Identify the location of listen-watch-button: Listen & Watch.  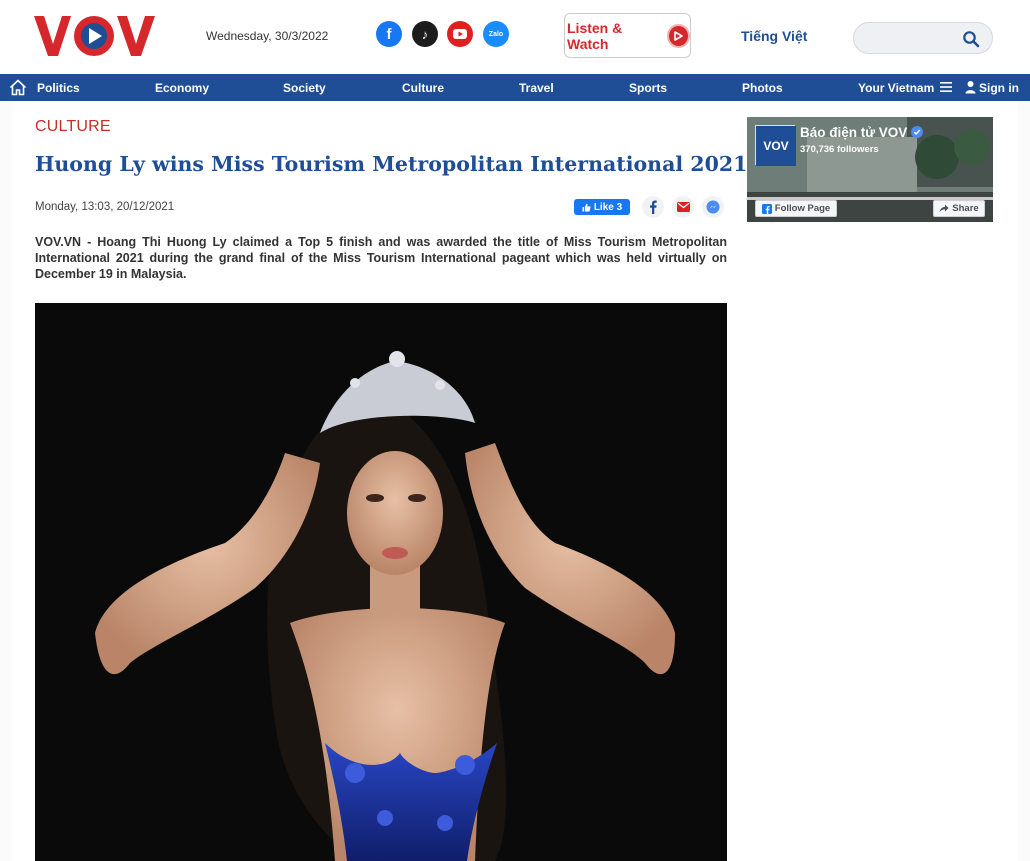
(627, 35).